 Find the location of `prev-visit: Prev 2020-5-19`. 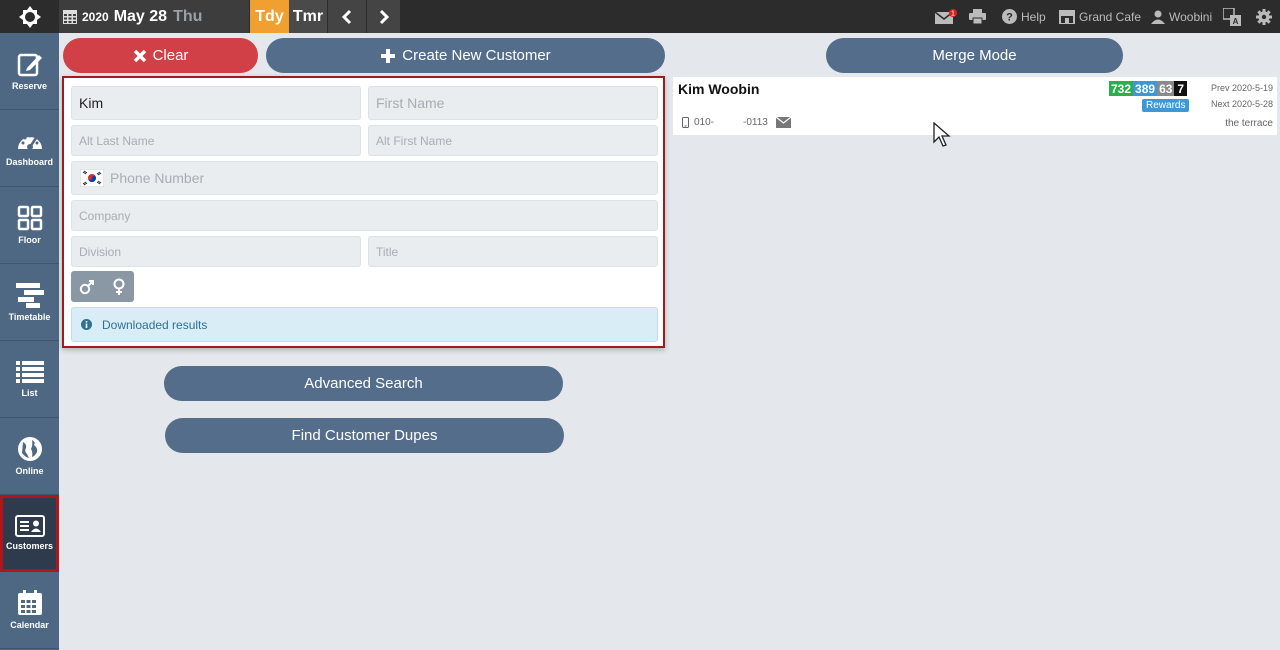

prev-visit: Prev 2020-5-19 is located at coordinates (1241, 88).